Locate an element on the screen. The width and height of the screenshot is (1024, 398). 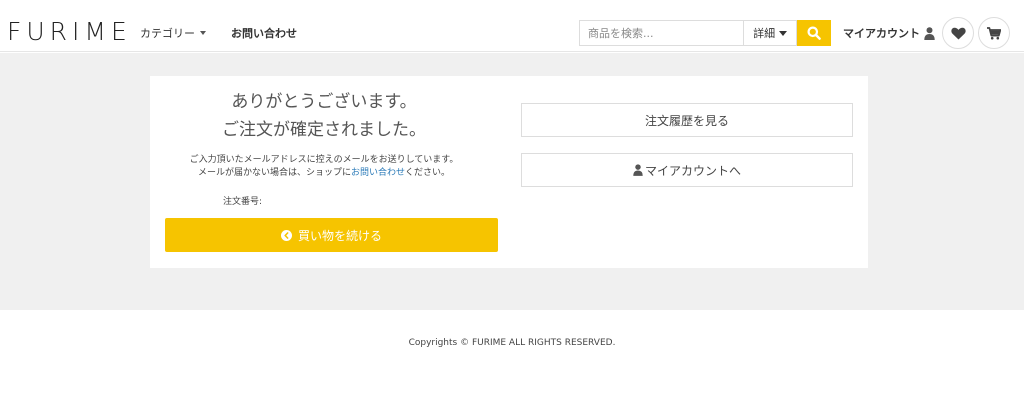
my-account-label: マイアカウント is located at coordinates (881, 33).